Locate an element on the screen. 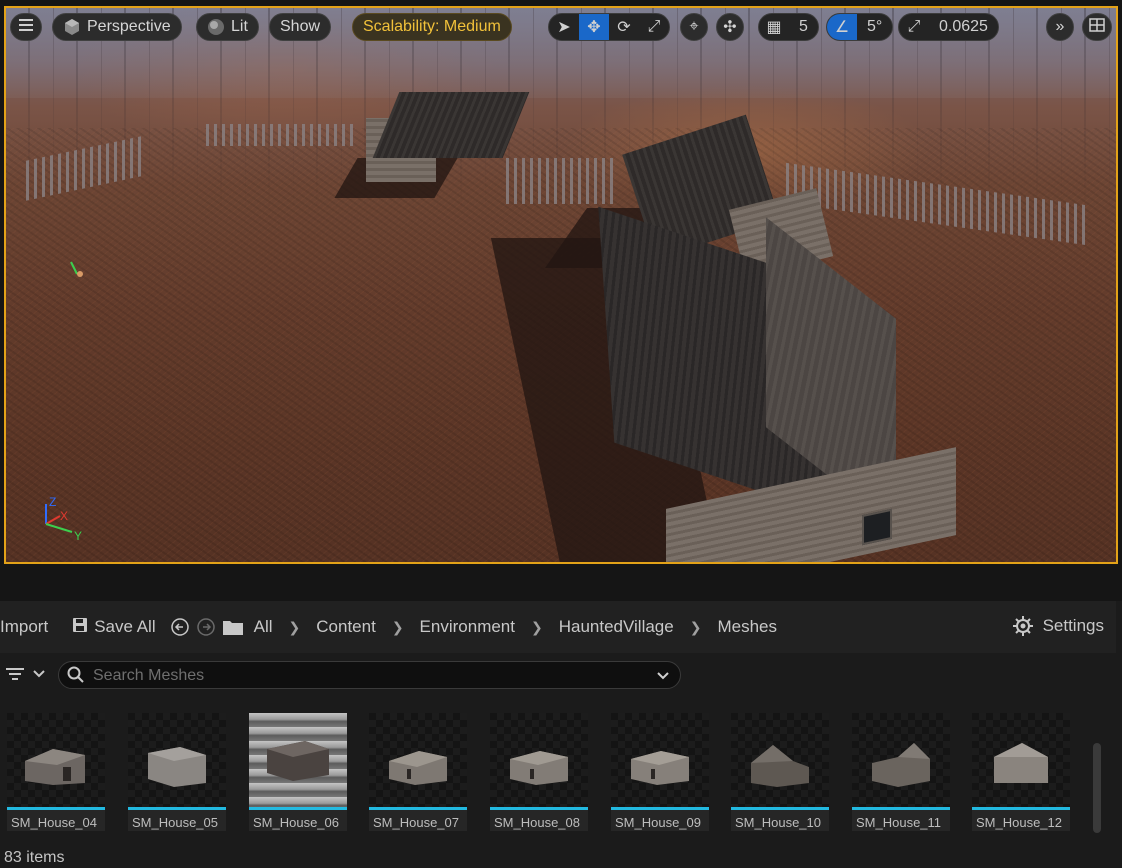 Image resolution: width=1122 pixels, height=868 pixels. asset-tile: SM_House_12 is located at coordinates (1021, 772).